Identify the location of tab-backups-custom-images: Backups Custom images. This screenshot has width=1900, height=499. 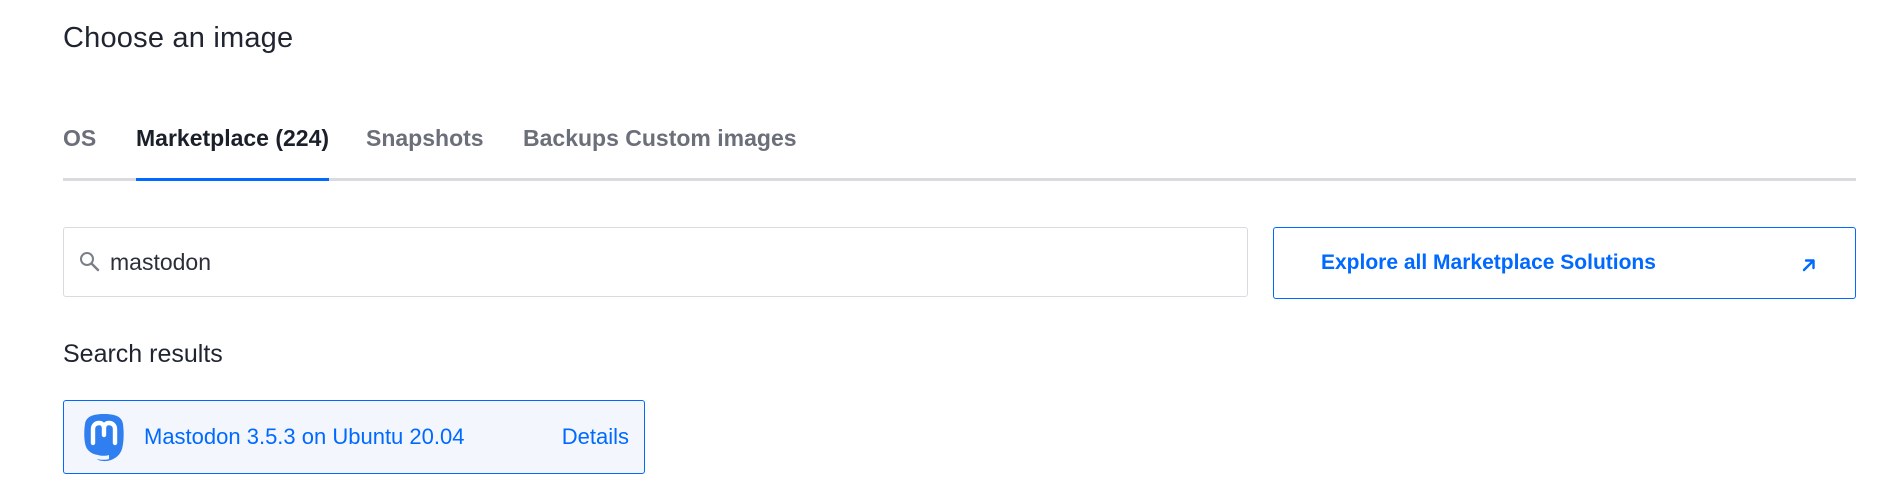
(660, 148).